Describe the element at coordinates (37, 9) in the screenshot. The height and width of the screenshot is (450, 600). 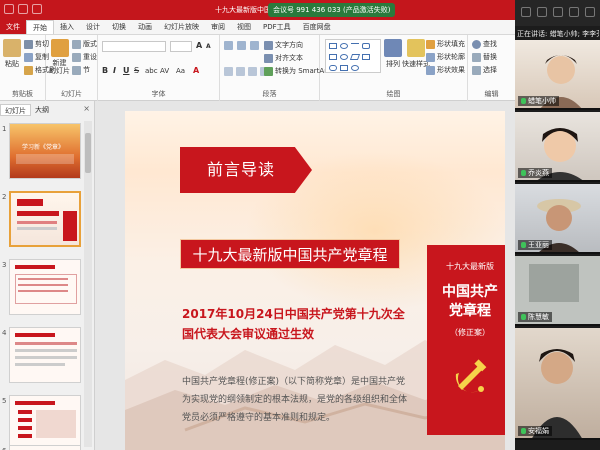
I see `redo-icon` at that location.